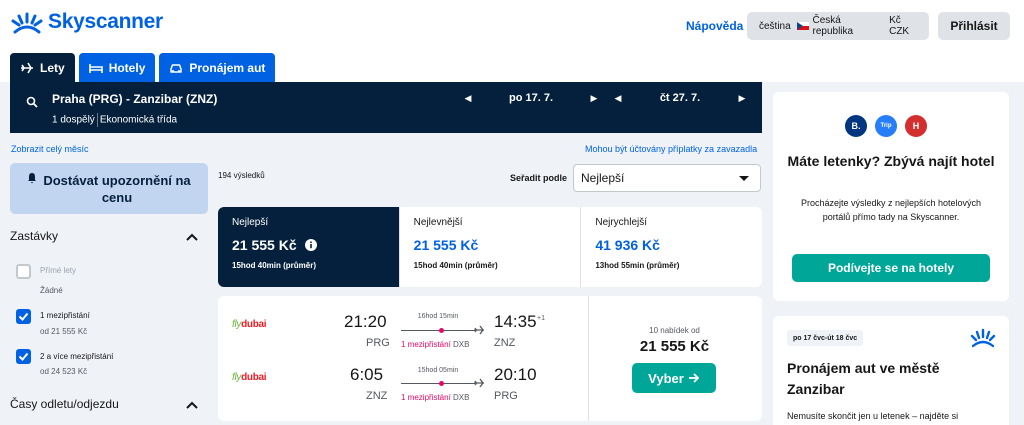  I want to click on return-date-picker: ◀ čt 27. 7. ▶, so click(680, 98).